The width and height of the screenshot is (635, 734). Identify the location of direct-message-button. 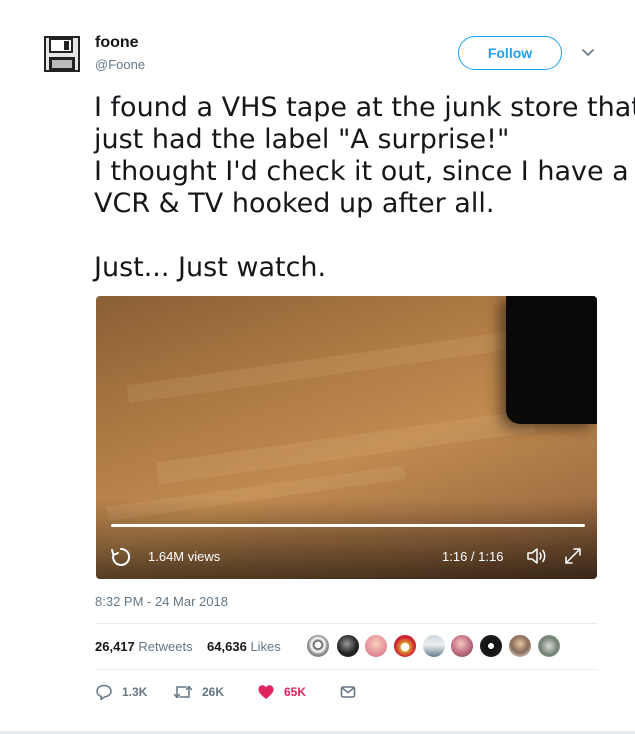
(352, 692).